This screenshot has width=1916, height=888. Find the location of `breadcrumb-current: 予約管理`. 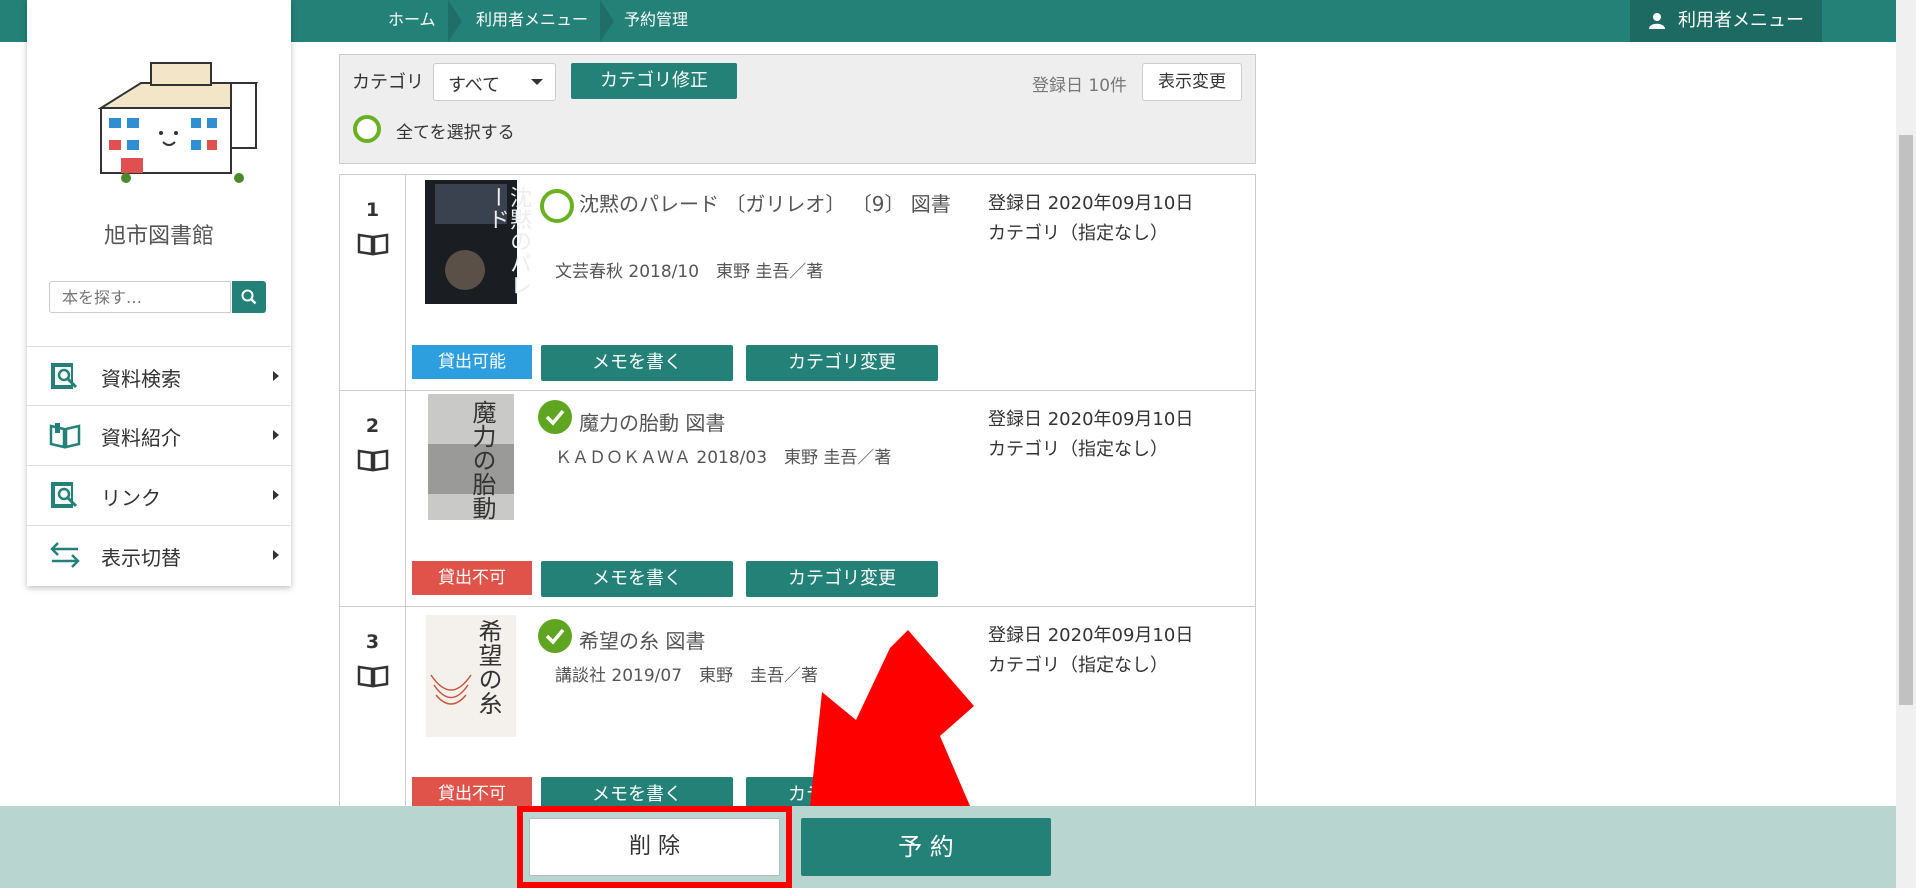

breadcrumb-current: 予約管理 is located at coordinates (656, 19).